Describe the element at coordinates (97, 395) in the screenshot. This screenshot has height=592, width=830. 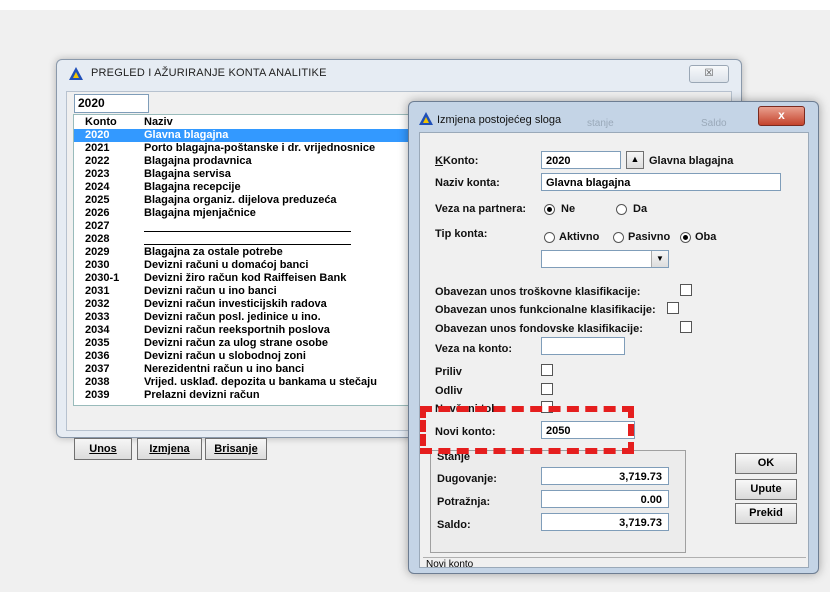
I see `row-konto: 2039` at that location.